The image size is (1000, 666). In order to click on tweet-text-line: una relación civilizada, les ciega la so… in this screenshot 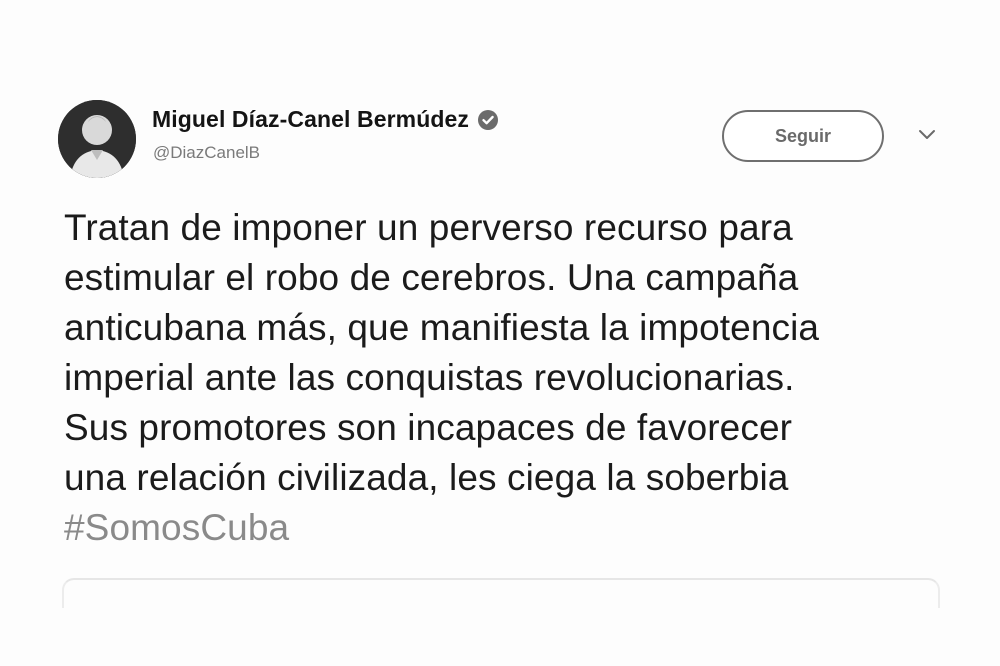, I will do `click(426, 477)`.